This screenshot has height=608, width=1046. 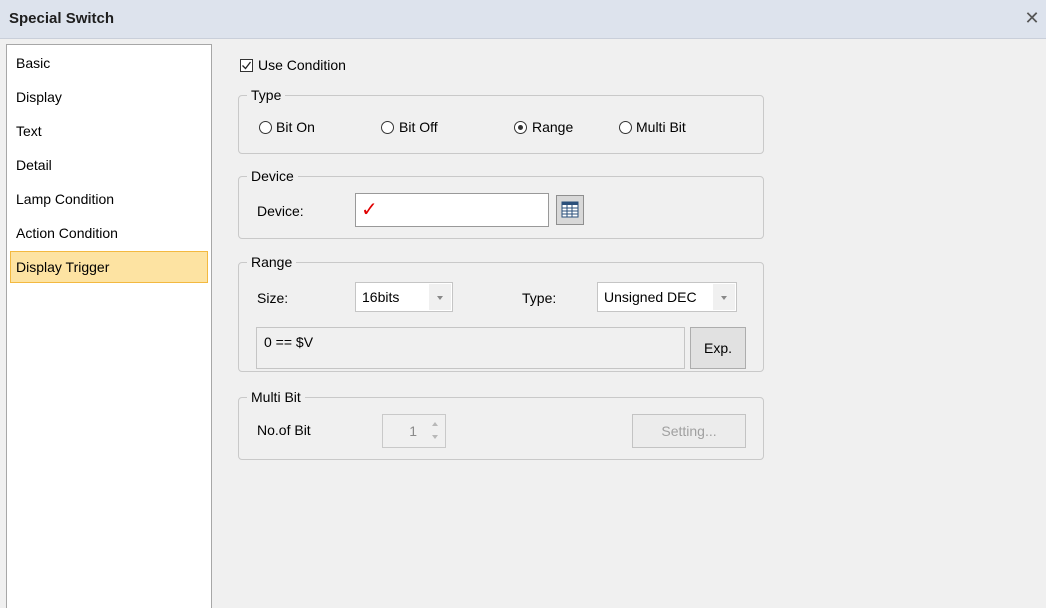 I want to click on sidebar-item-display-trigger: Display Trigger, so click(x=109, y=267).